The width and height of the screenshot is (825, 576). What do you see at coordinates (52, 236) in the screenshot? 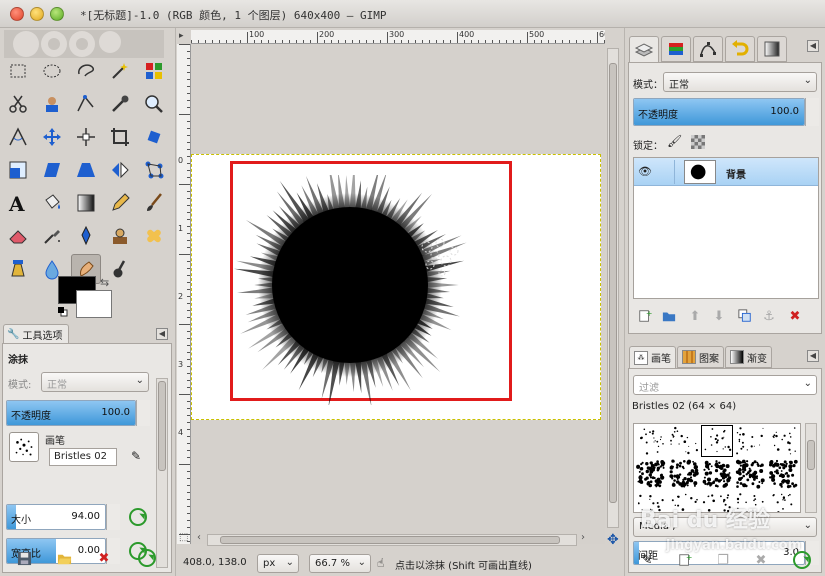
I see `airbrush-icon` at bounding box center [52, 236].